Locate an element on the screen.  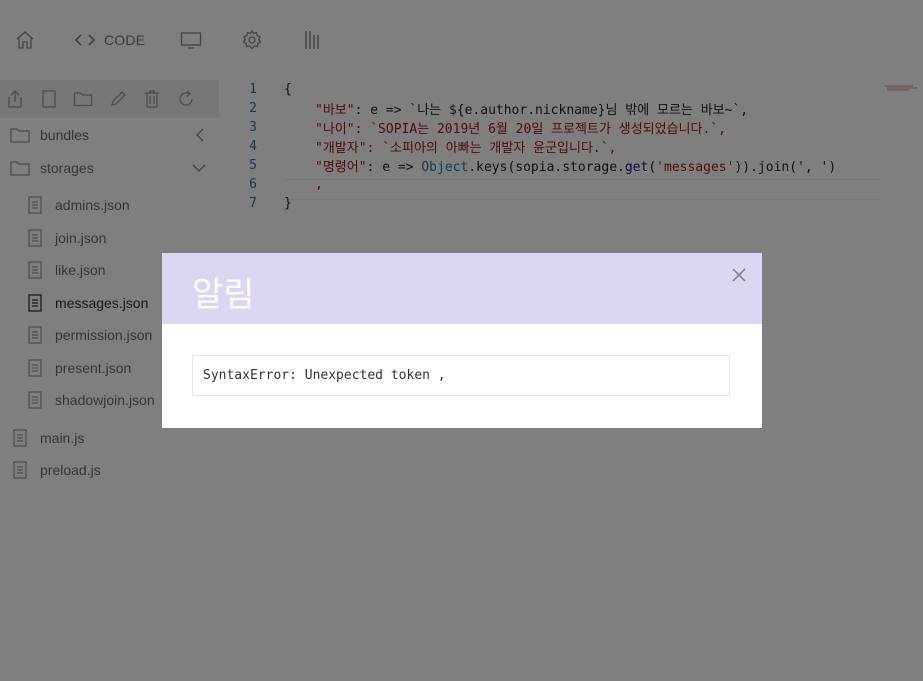
dialog-header: 알림 is located at coordinates (462, 288).